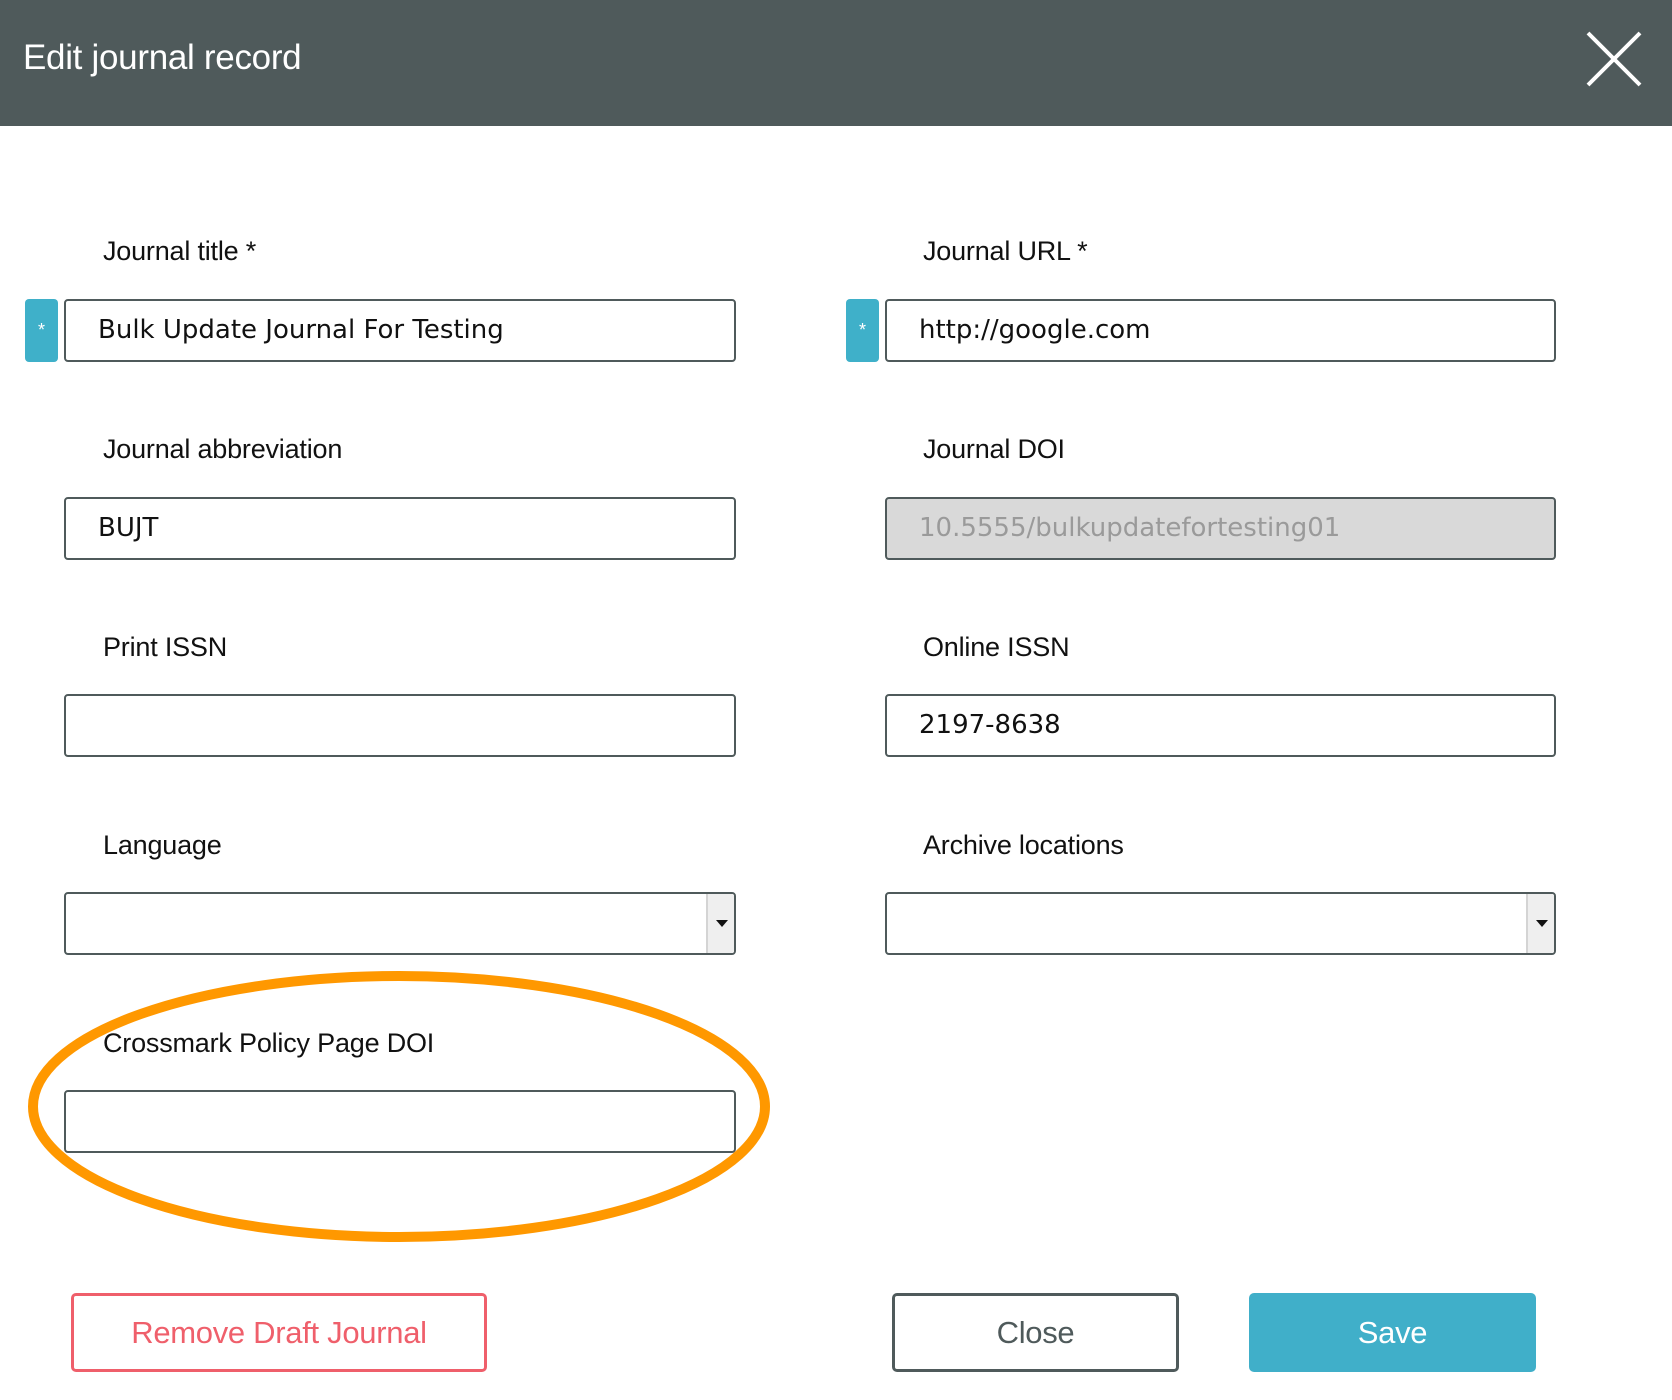  Describe the element at coordinates (162, 57) in the screenshot. I see `dialog-title: Edit journal record` at that location.